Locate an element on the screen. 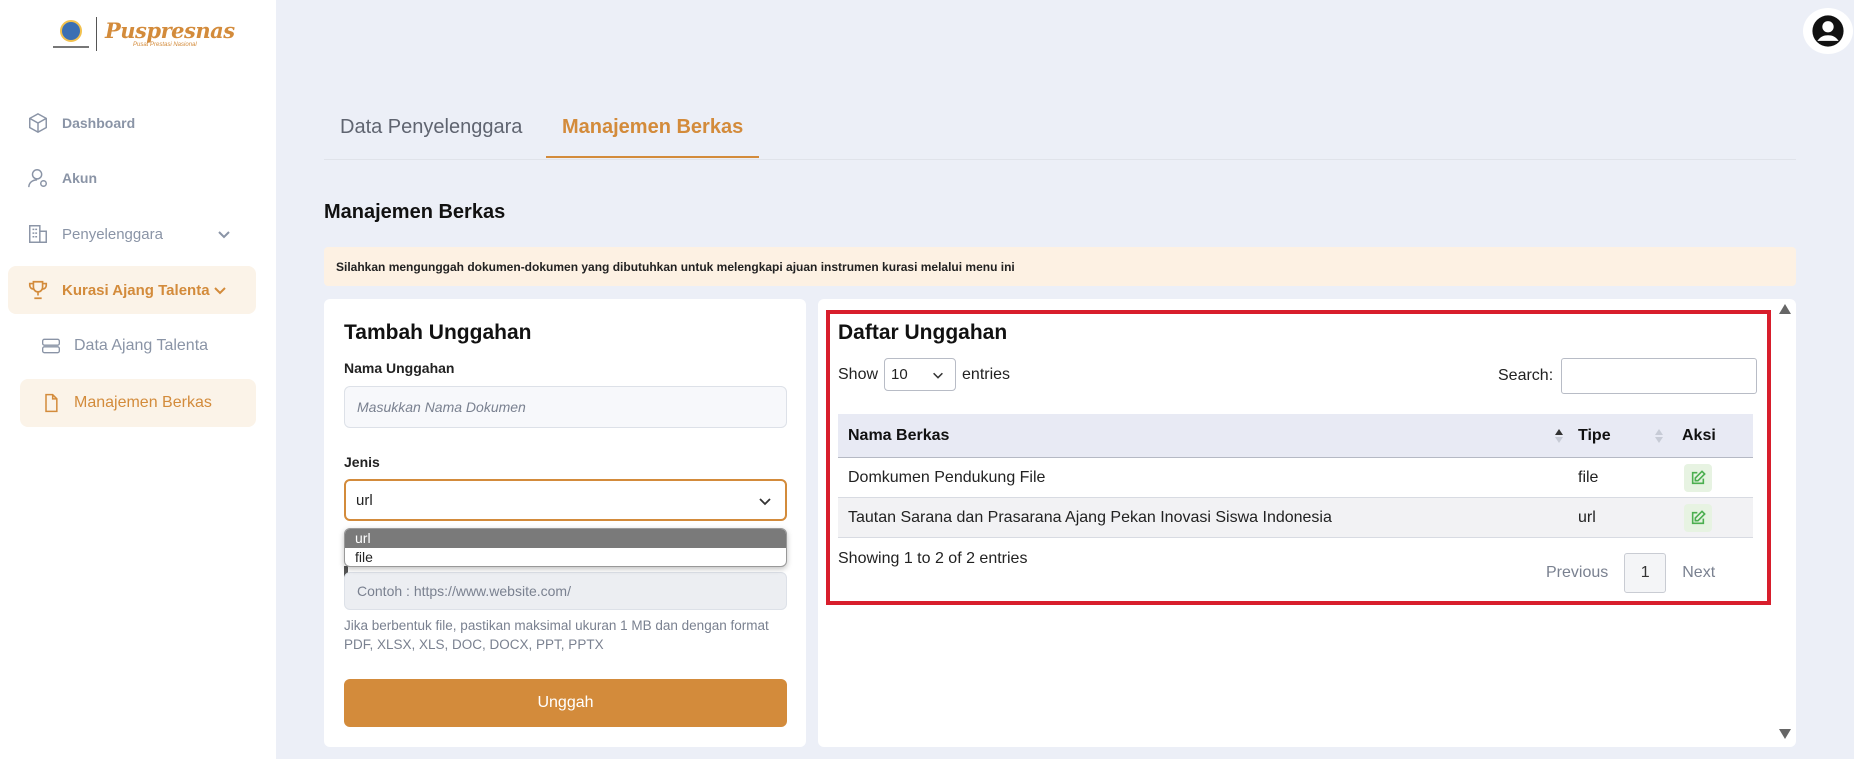  logo-divider is located at coordinates (96, 34).